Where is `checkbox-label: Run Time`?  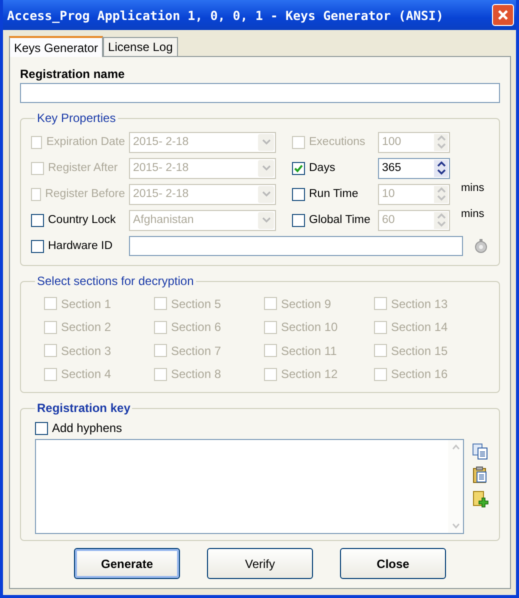
checkbox-label: Run Time is located at coordinates (333, 194).